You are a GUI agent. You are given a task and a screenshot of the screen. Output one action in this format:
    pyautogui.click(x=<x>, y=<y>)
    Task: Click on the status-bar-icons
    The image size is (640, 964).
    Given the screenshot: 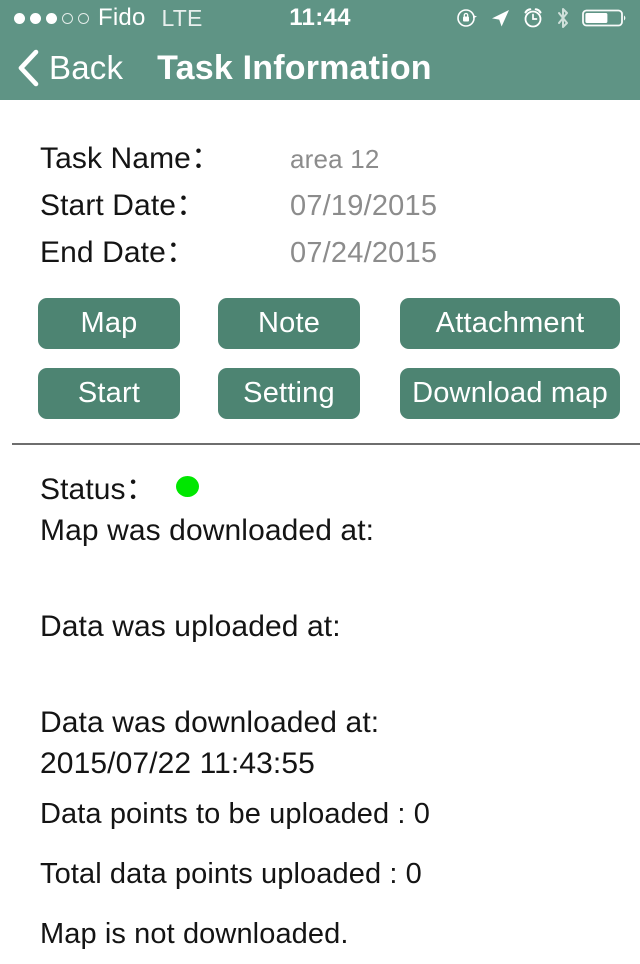 What is the action you would take?
    pyautogui.click(x=542, y=18)
    